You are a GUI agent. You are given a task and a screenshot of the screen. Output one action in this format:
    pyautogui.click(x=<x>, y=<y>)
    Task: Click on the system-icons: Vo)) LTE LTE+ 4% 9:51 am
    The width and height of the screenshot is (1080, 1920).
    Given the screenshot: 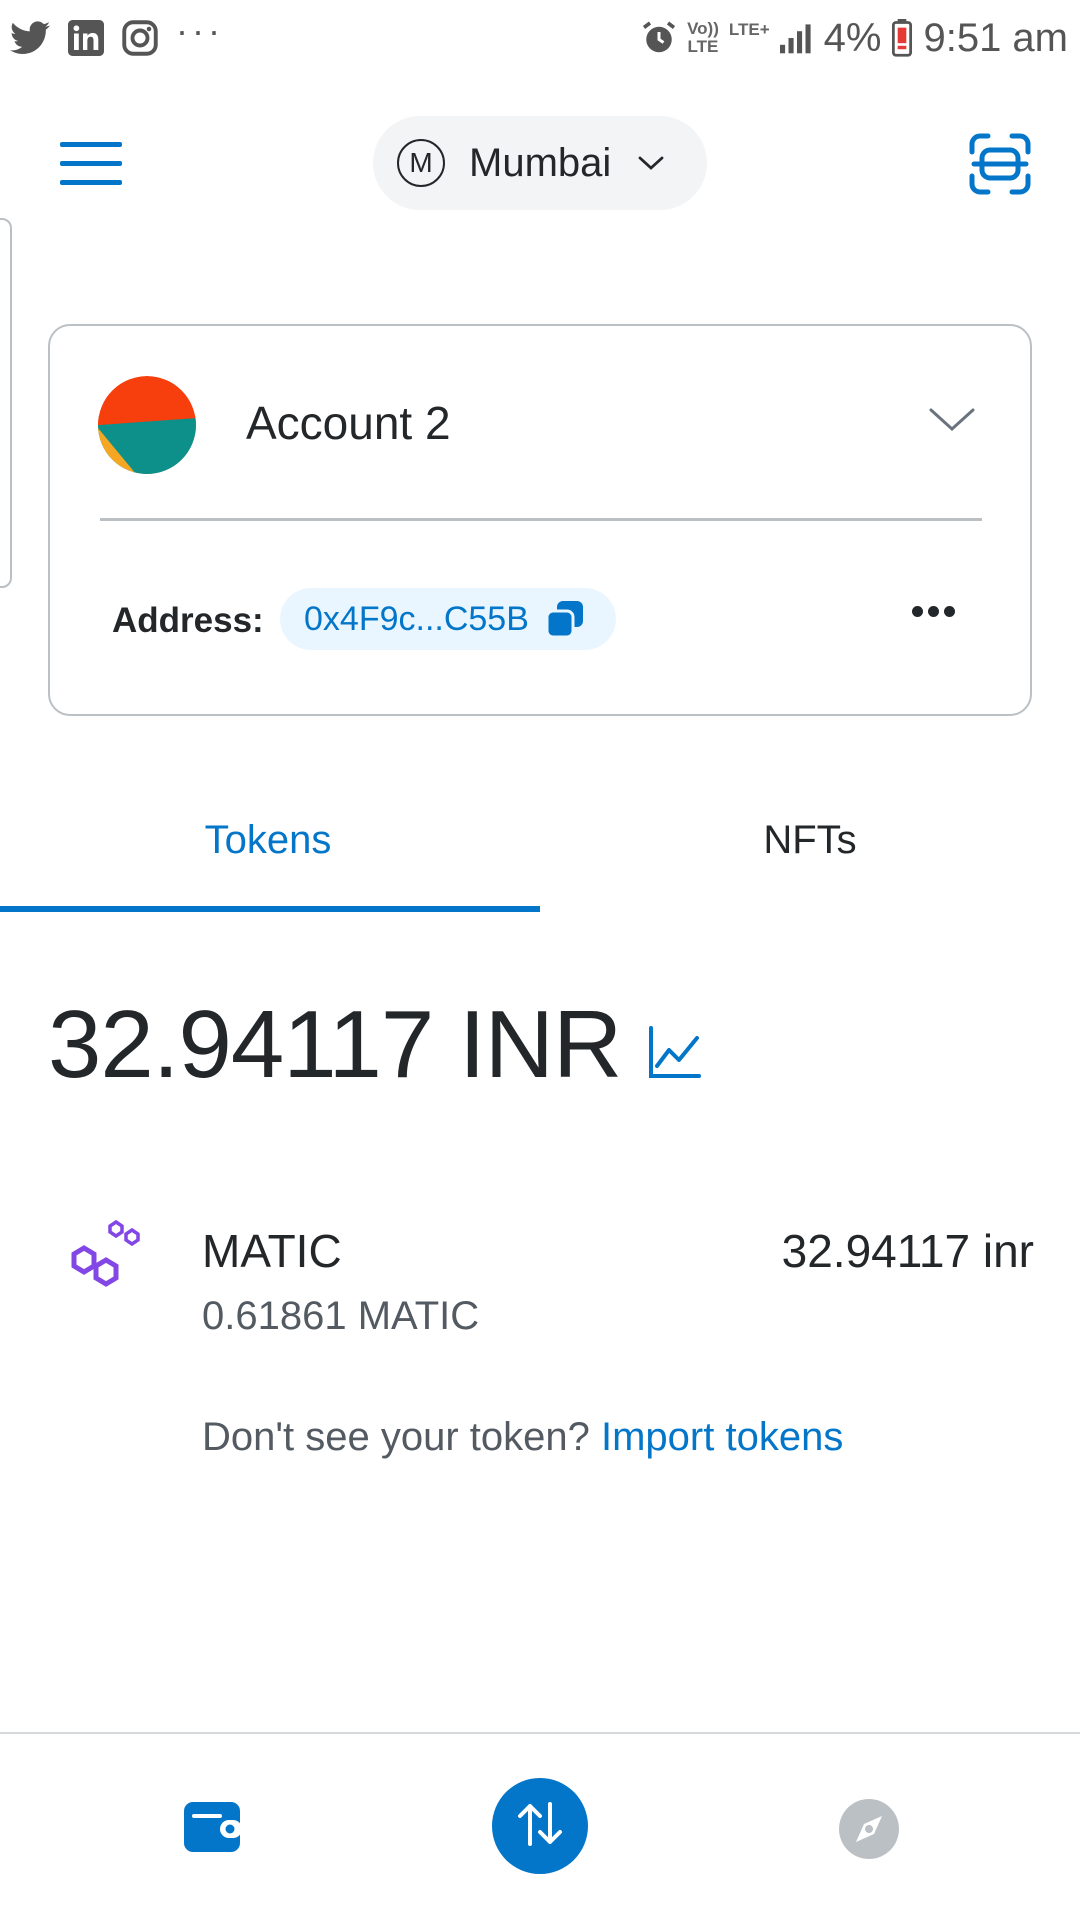 What is the action you would take?
    pyautogui.click(x=854, y=38)
    